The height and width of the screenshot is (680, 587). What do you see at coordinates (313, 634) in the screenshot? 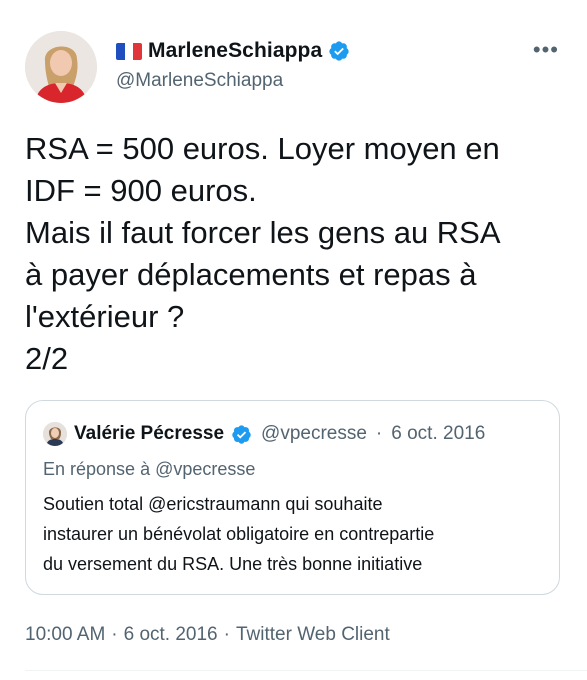
I see `tweet-source: Twitter Web Client` at bounding box center [313, 634].